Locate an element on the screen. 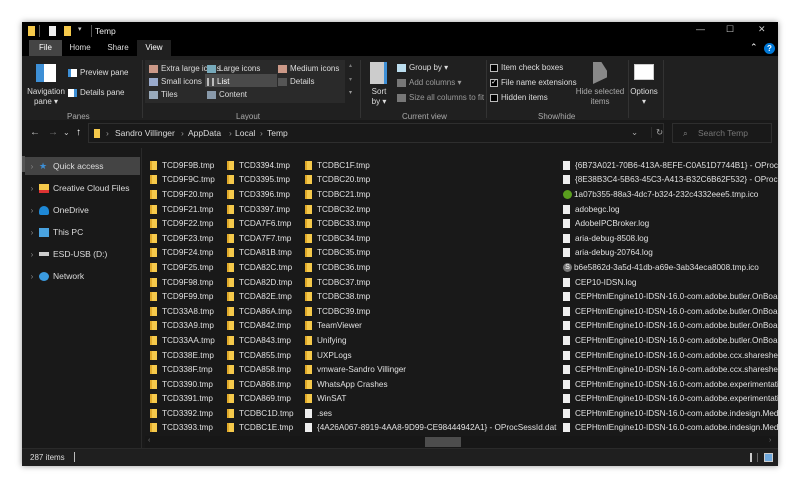 Image resolution: width=800 pixels, height=488 pixels. address-history-chevron-icon: ⌄ is located at coordinates (634, 132).